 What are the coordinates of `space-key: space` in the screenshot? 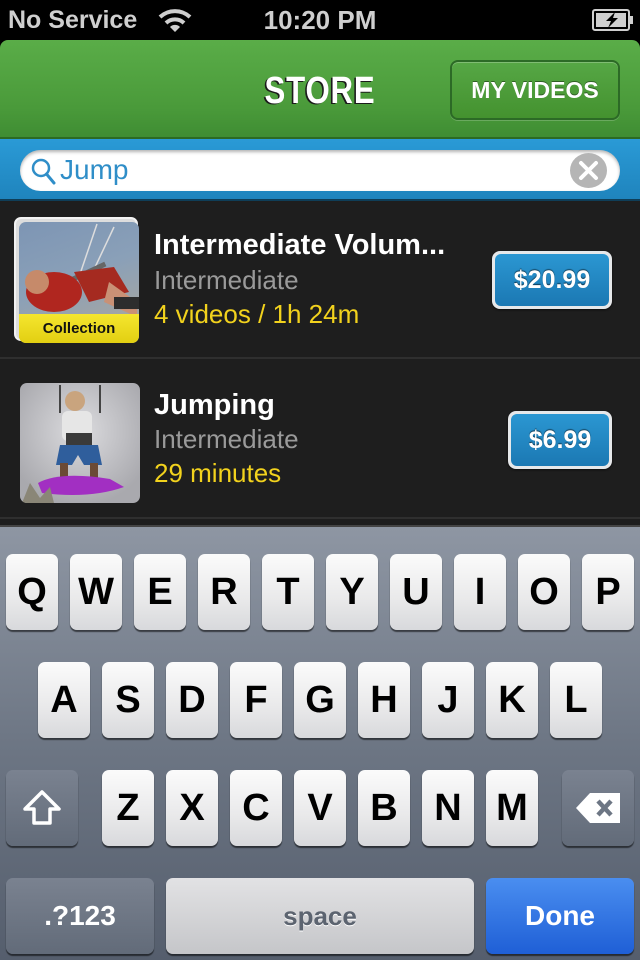 It's located at (320, 916).